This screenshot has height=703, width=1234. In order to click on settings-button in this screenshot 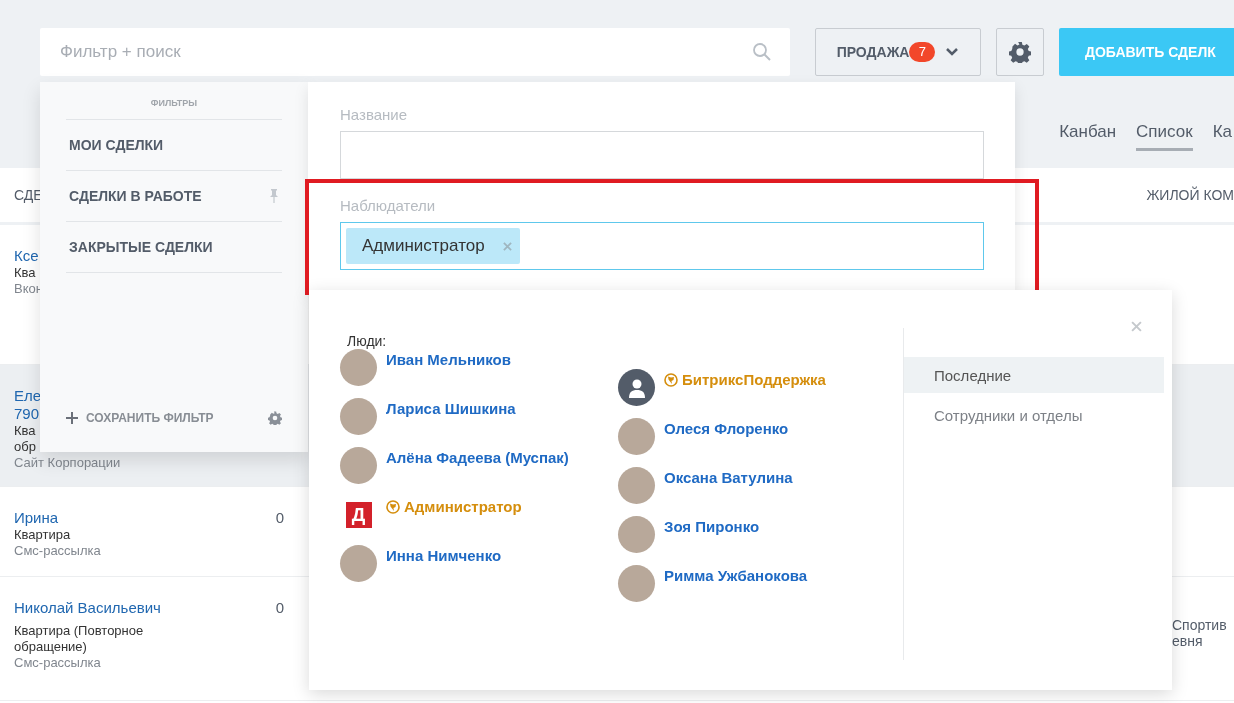, I will do `click(1020, 52)`.